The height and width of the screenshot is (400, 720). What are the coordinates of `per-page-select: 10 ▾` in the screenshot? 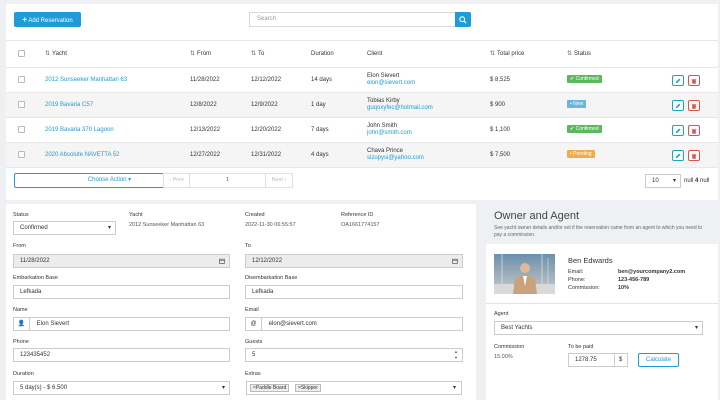 It's located at (663, 181).